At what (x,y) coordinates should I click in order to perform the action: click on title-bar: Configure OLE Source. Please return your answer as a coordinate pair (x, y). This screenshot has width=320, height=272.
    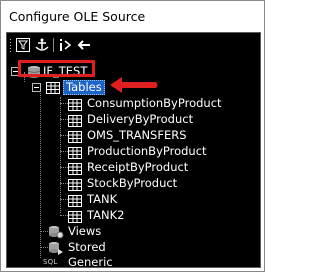
    Looking at the image, I should click on (132, 16).